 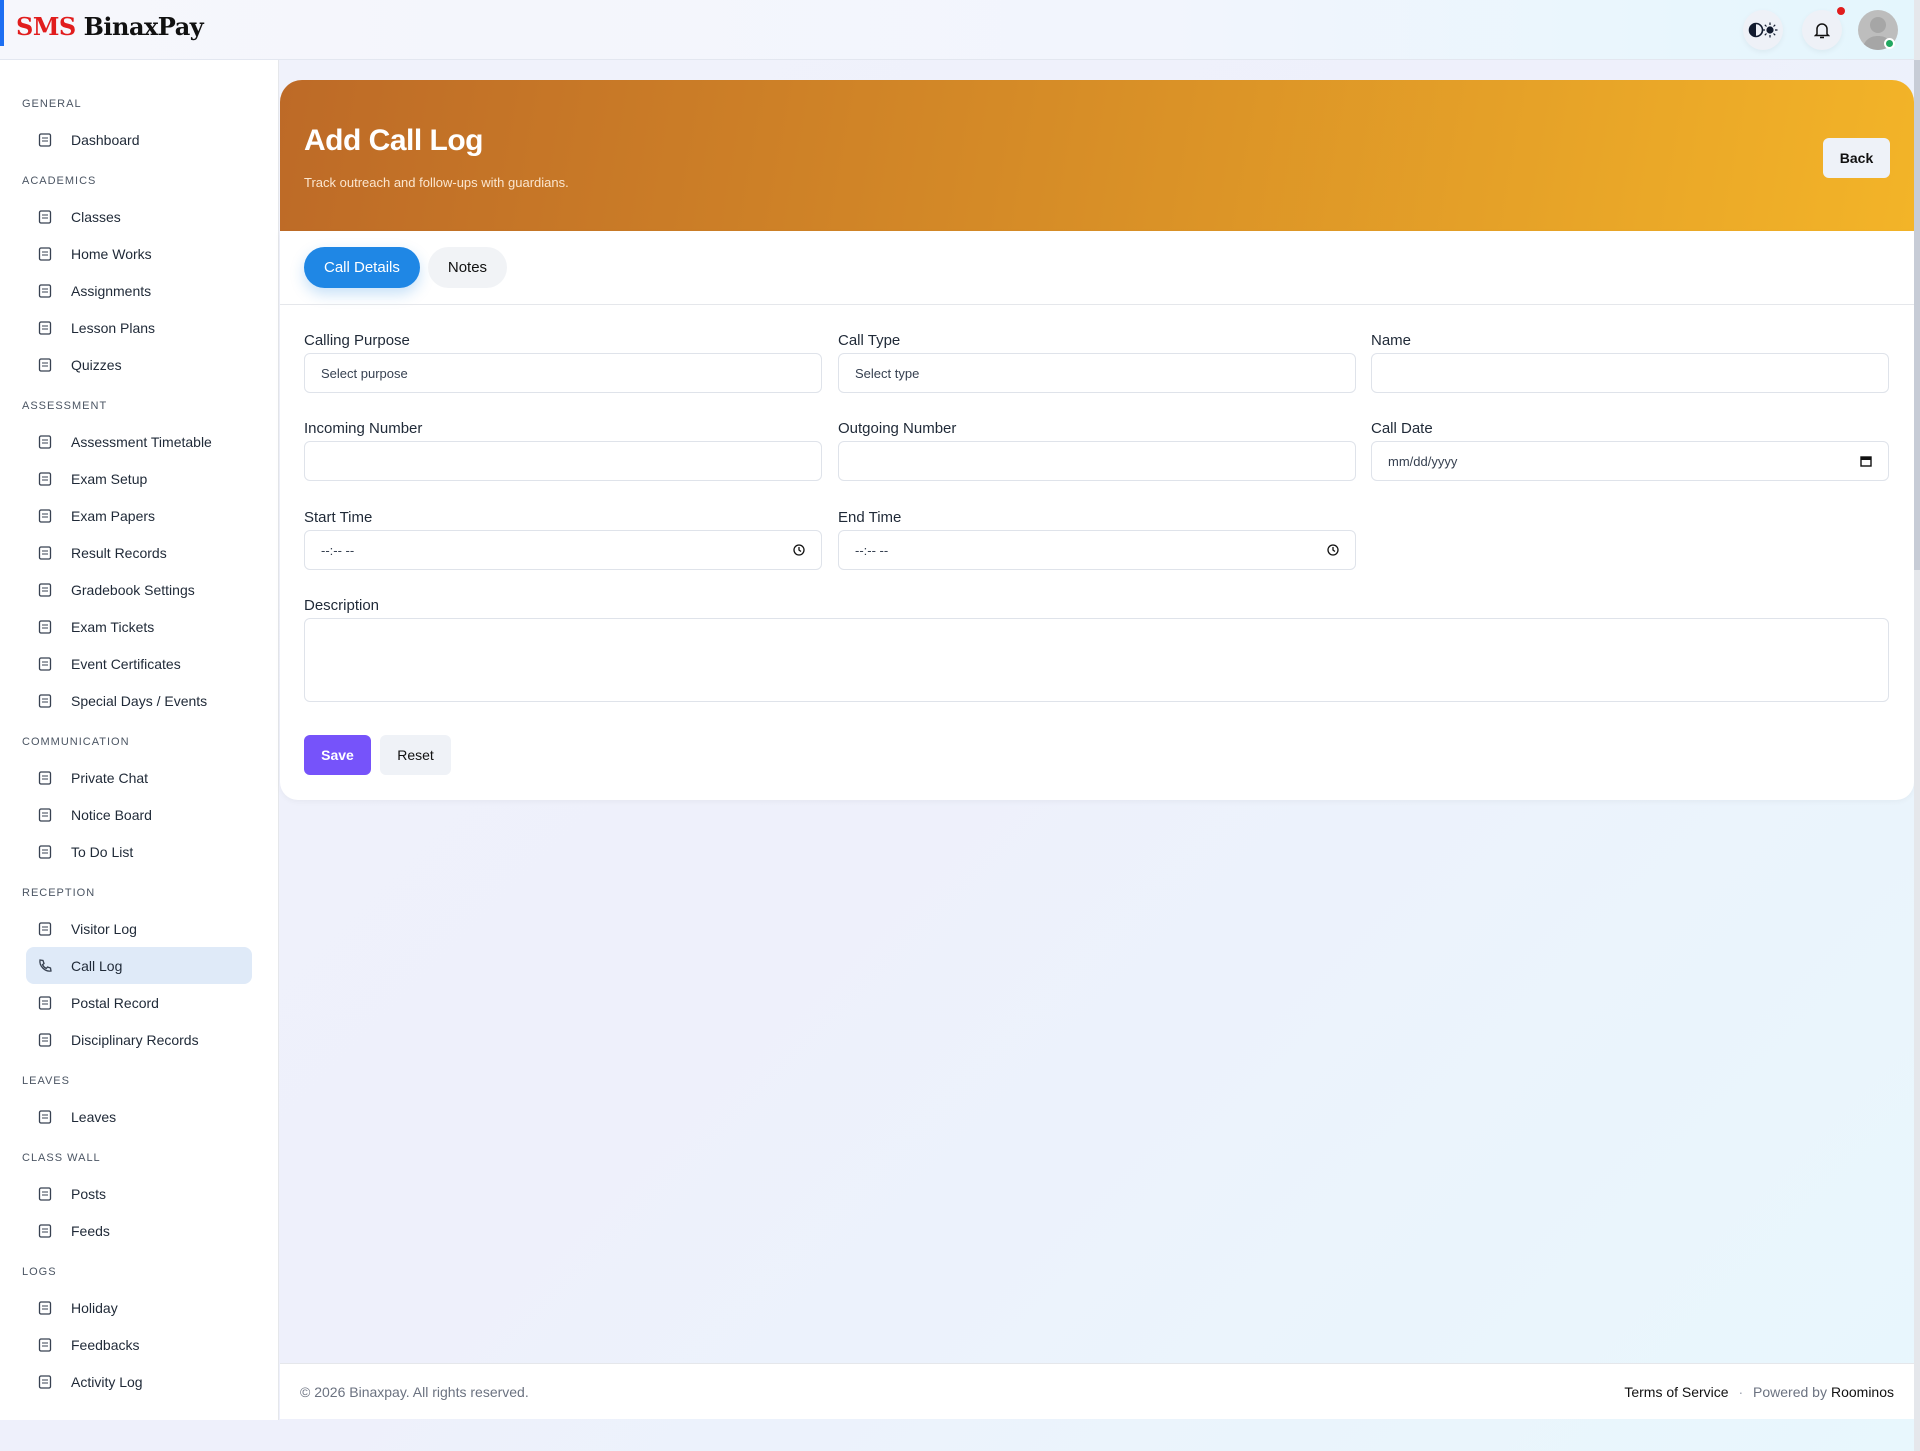 I want to click on start-time-value: --:-- --, so click(x=338, y=550).